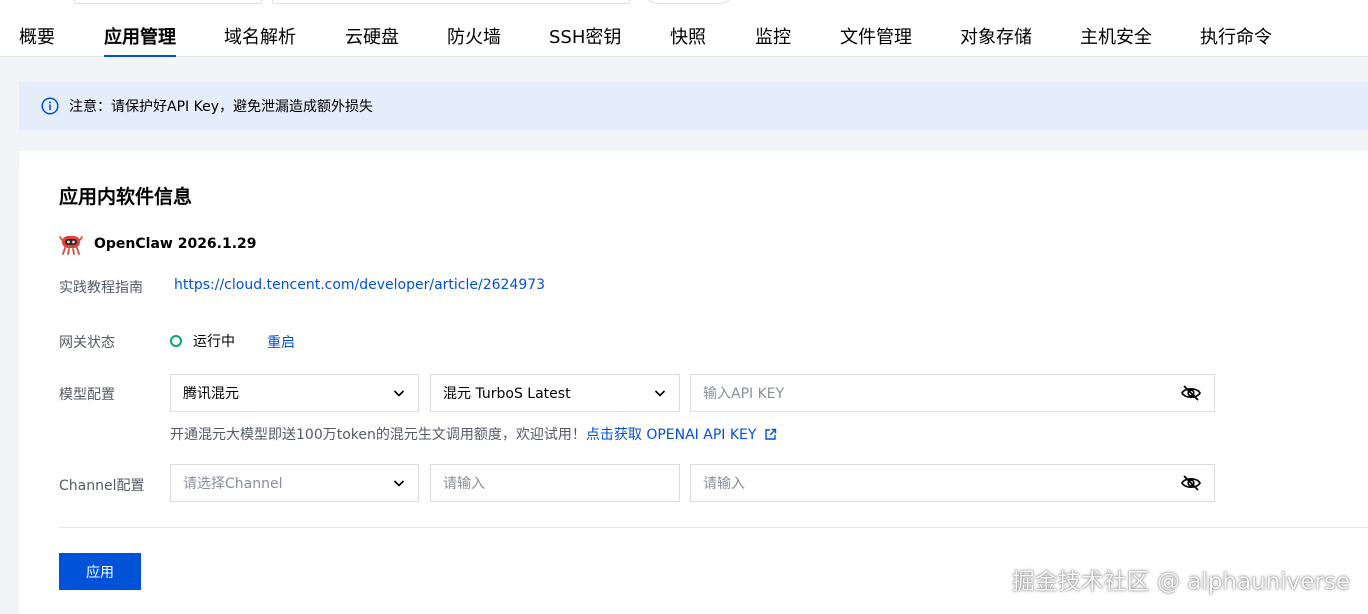  I want to click on card-title: 应用内软件信息, so click(126, 197).